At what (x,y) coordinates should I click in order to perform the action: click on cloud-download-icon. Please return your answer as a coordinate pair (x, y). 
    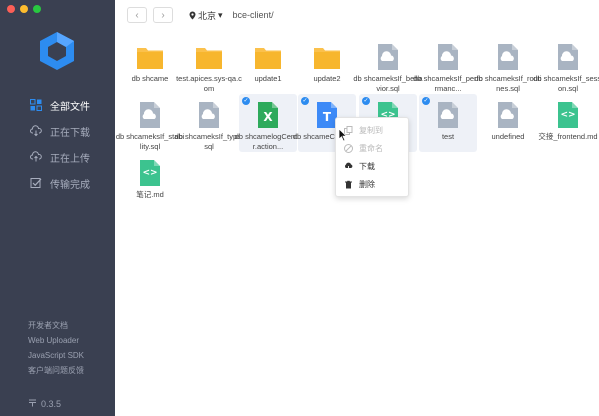
    Looking at the image, I should click on (36, 131).